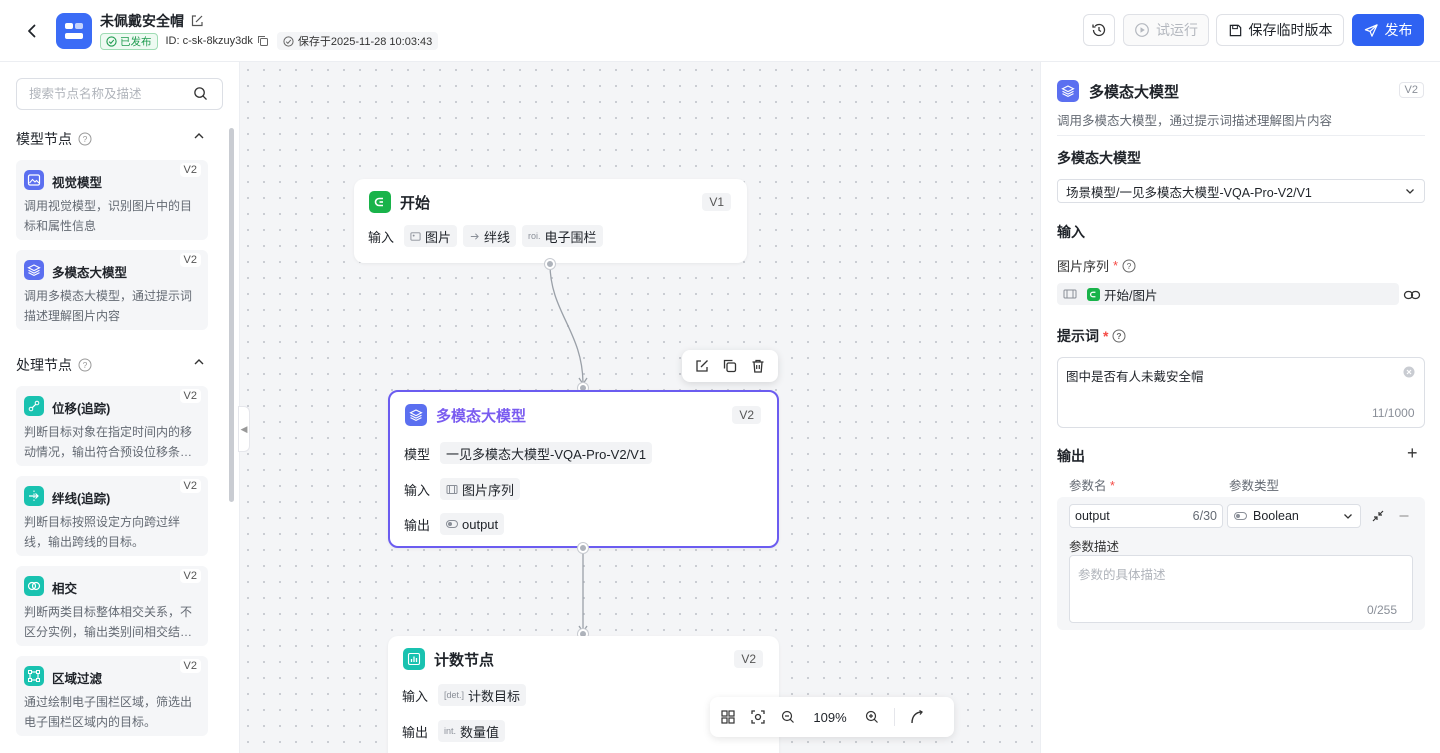  I want to click on section-model-nodes: 模型节点 ?, so click(54, 139).